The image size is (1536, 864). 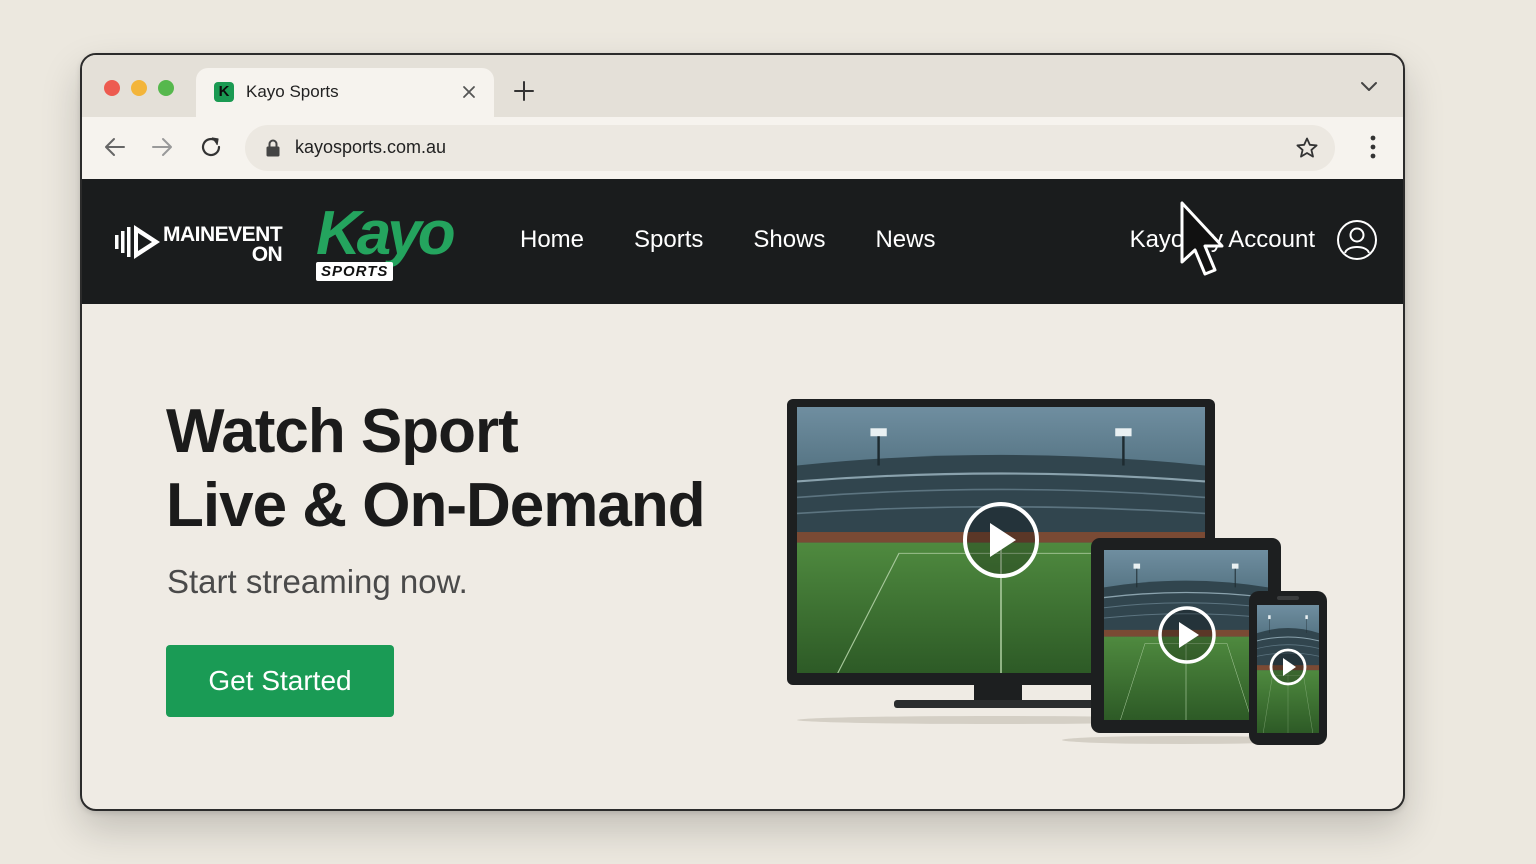 What do you see at coordinates (1202, 238) in the screenshot?
I see `mouse-pointer-icon` at bounding box center [1202, 238].